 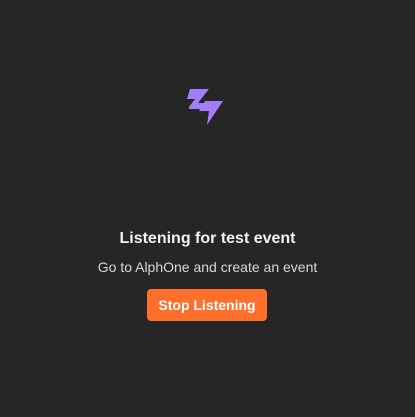 What do you see at coordinates (207, 238) in the screenshot?
I see `page-title: Listening for test event` at bounding box center [207, 238].